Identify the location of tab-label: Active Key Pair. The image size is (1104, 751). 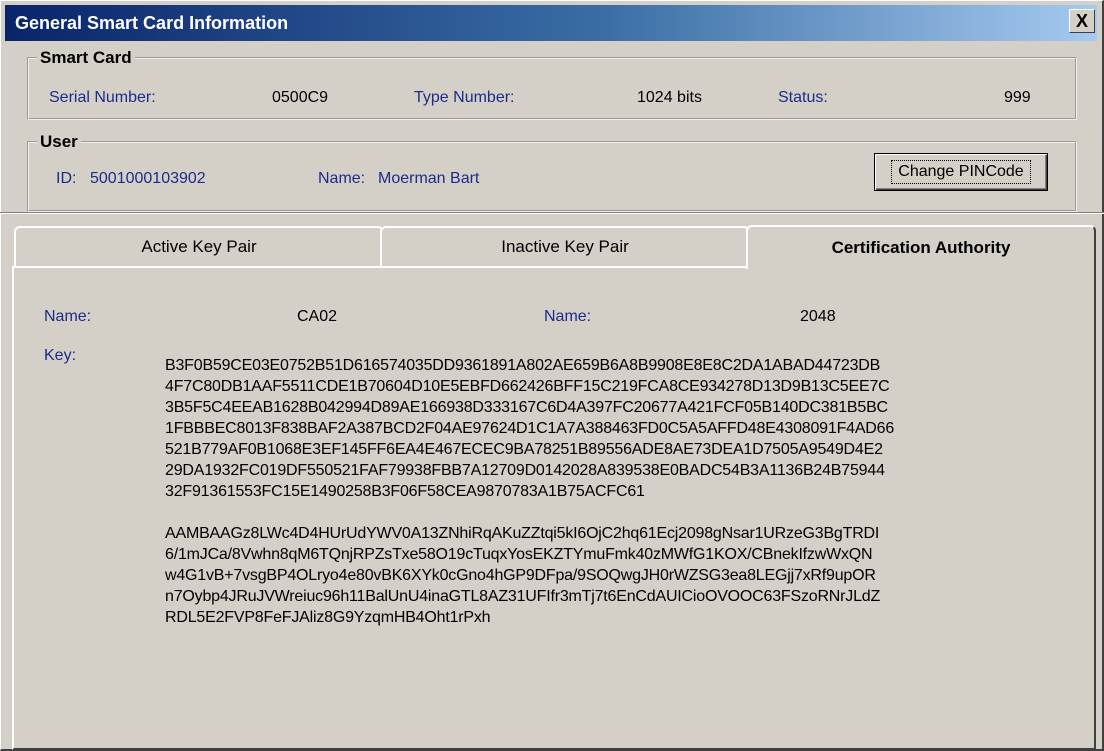
(199, 246).